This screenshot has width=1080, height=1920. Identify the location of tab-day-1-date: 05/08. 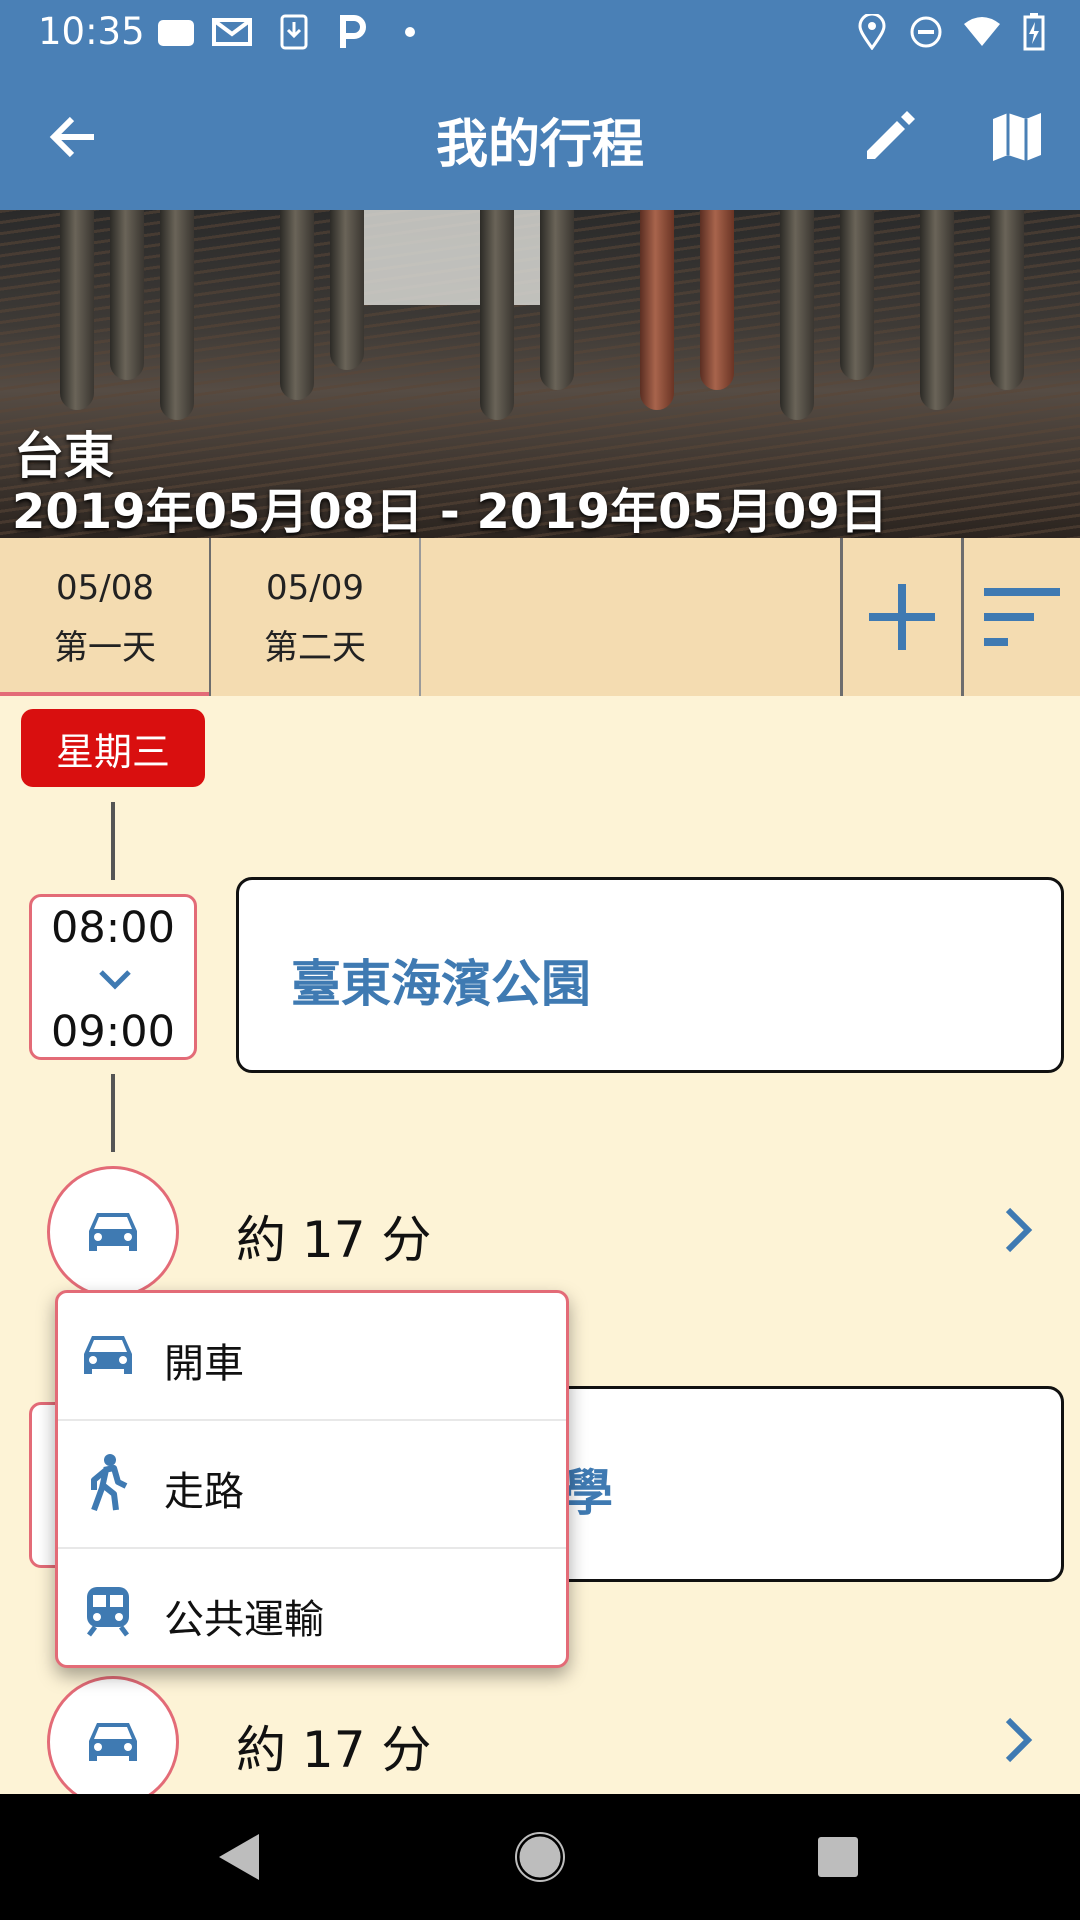
(105, 588).